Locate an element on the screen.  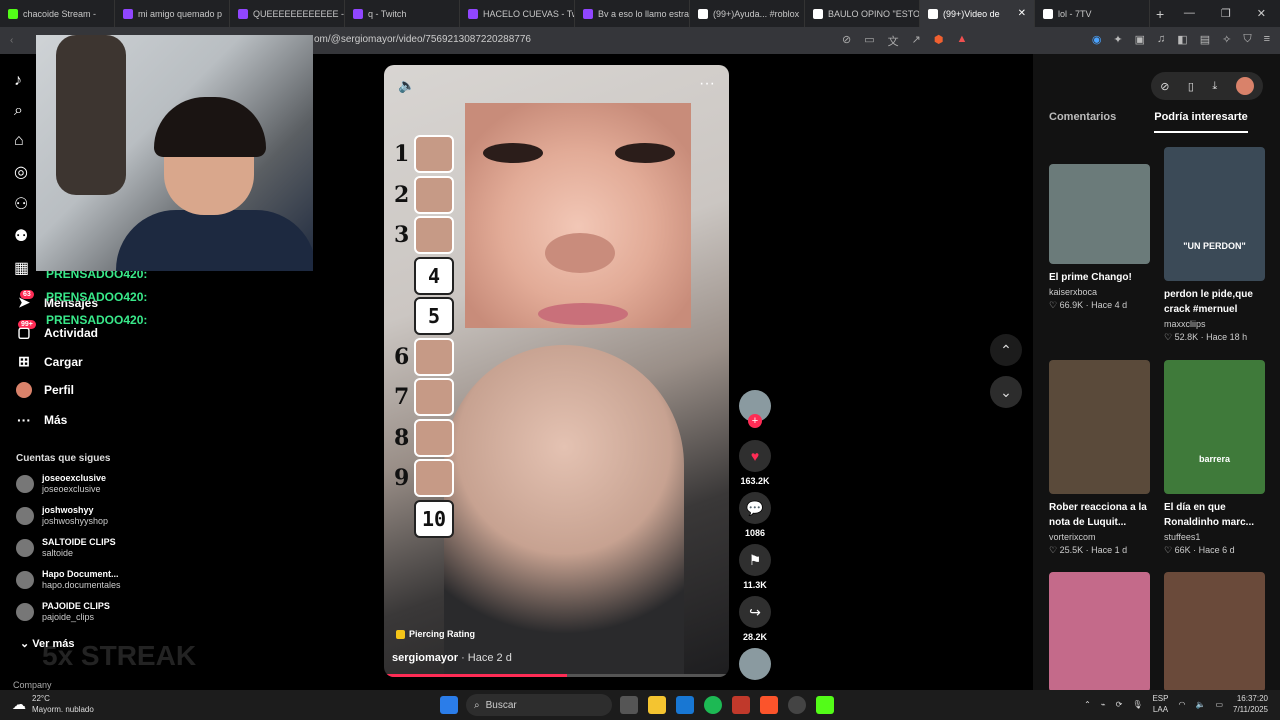
video-progress-bar is located at coordinates (556, 675).